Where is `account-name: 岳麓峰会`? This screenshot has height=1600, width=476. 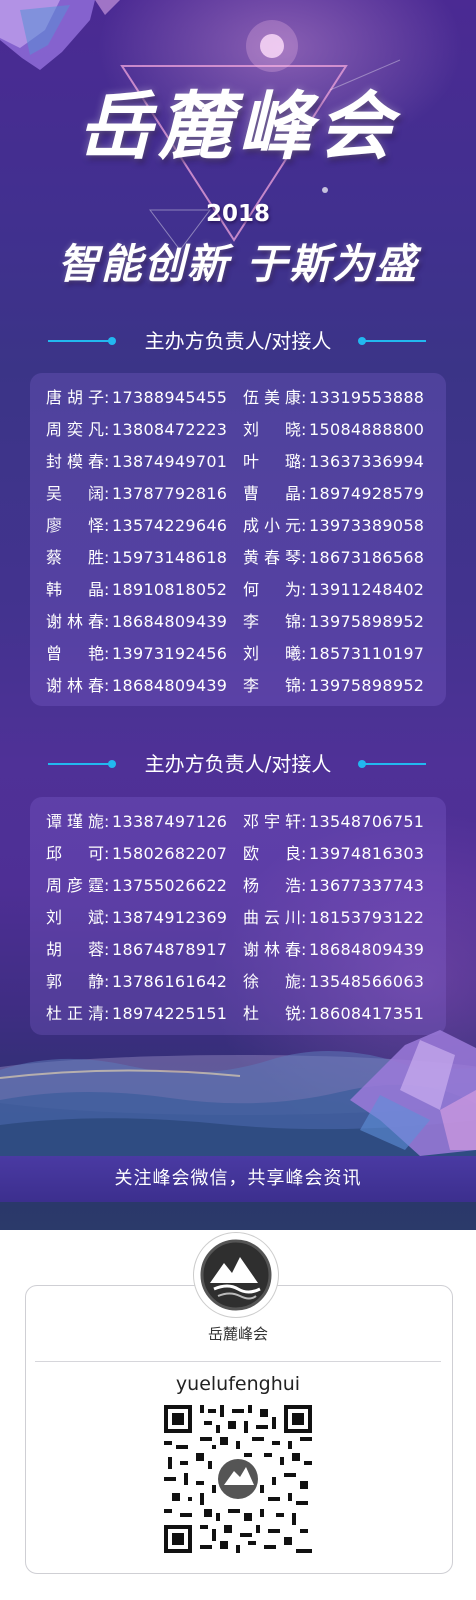
account-name: 岳麓峰会 is located at coordinates (237, 1334).